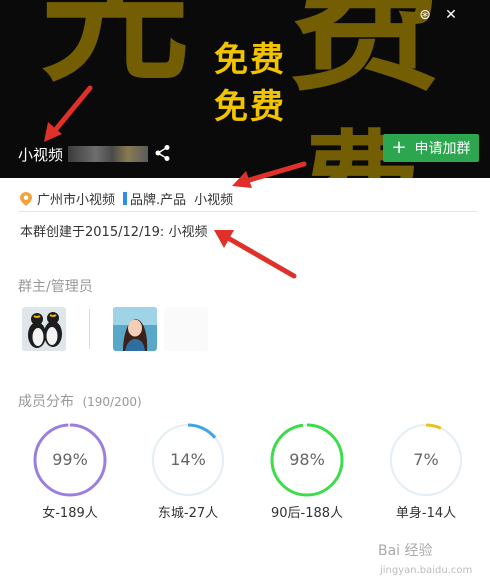  Describe the element at coordinates (114, 232) in the screenshot. I see `created-date: 本群创建于2015/12/19: 小视频` at that location.